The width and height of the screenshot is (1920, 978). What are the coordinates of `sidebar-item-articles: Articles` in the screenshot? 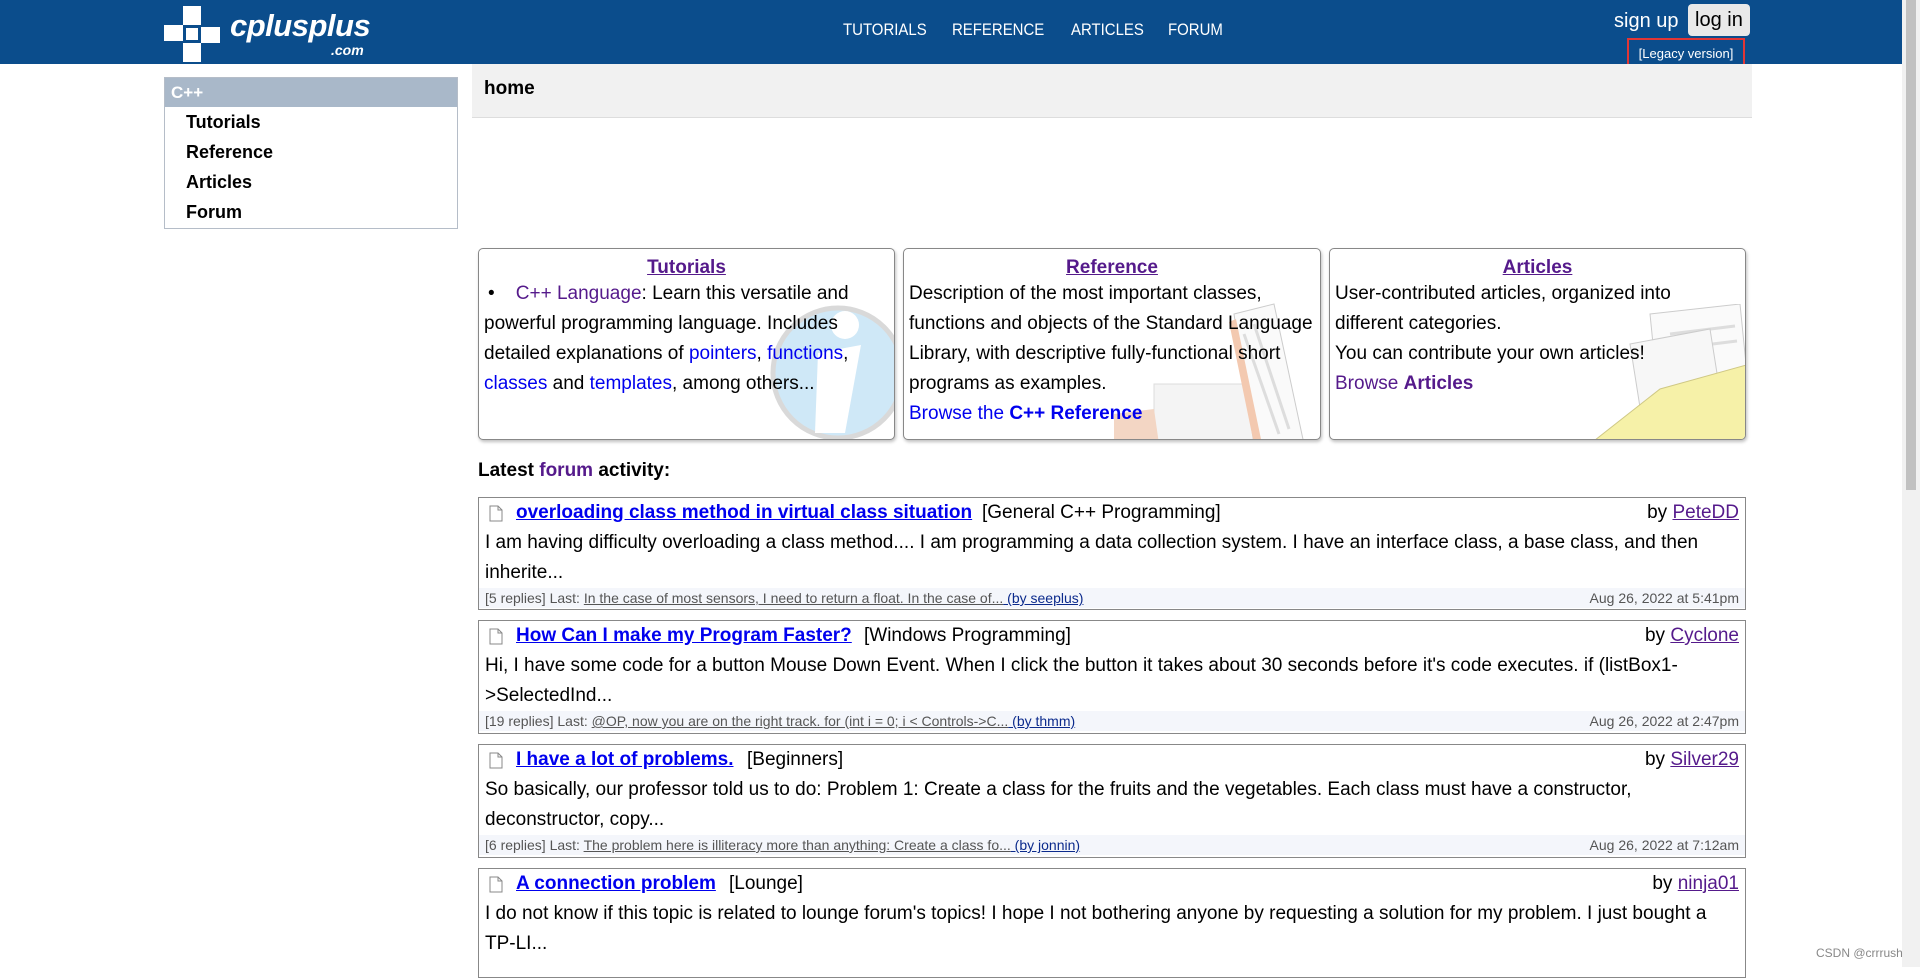 It's located at (311, 182).